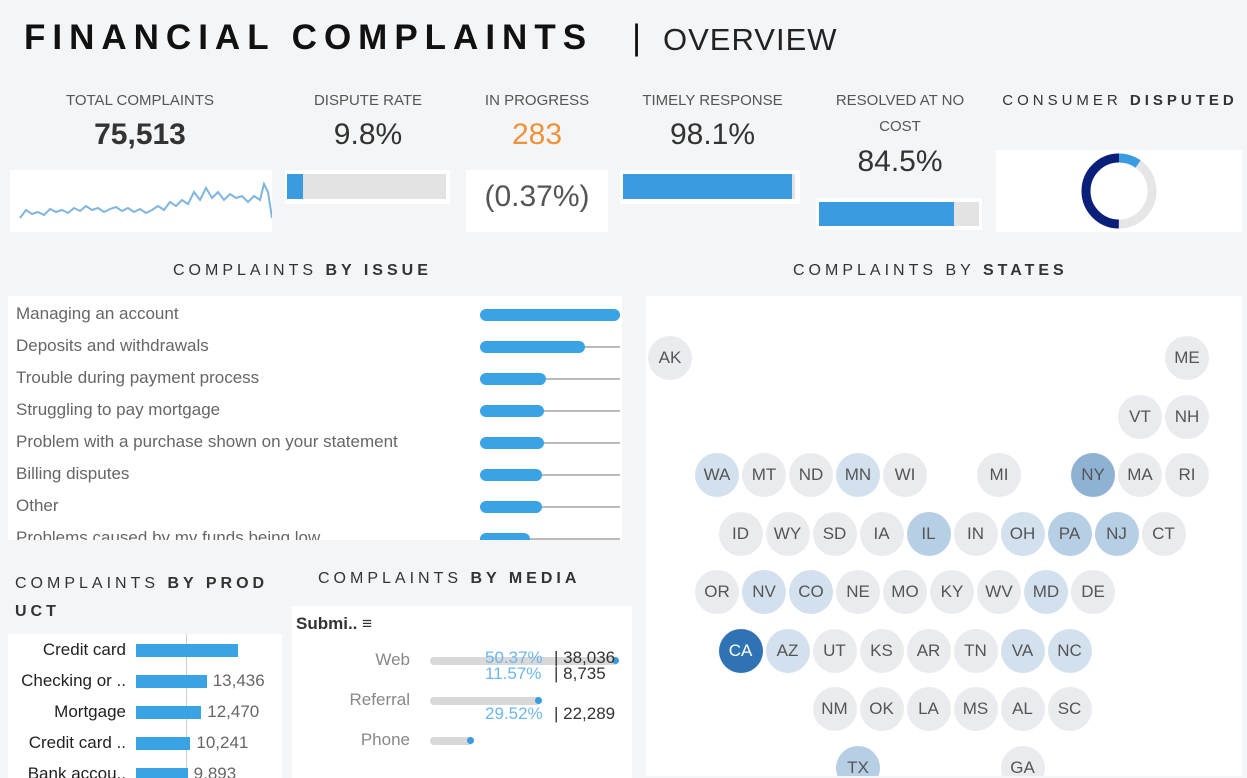 This screenshot has width=1247, height=778. What do you see at coordinates (580, 673) in the screenshot?
I see `media-count: | 8,735` at bounding box center [580, 673].